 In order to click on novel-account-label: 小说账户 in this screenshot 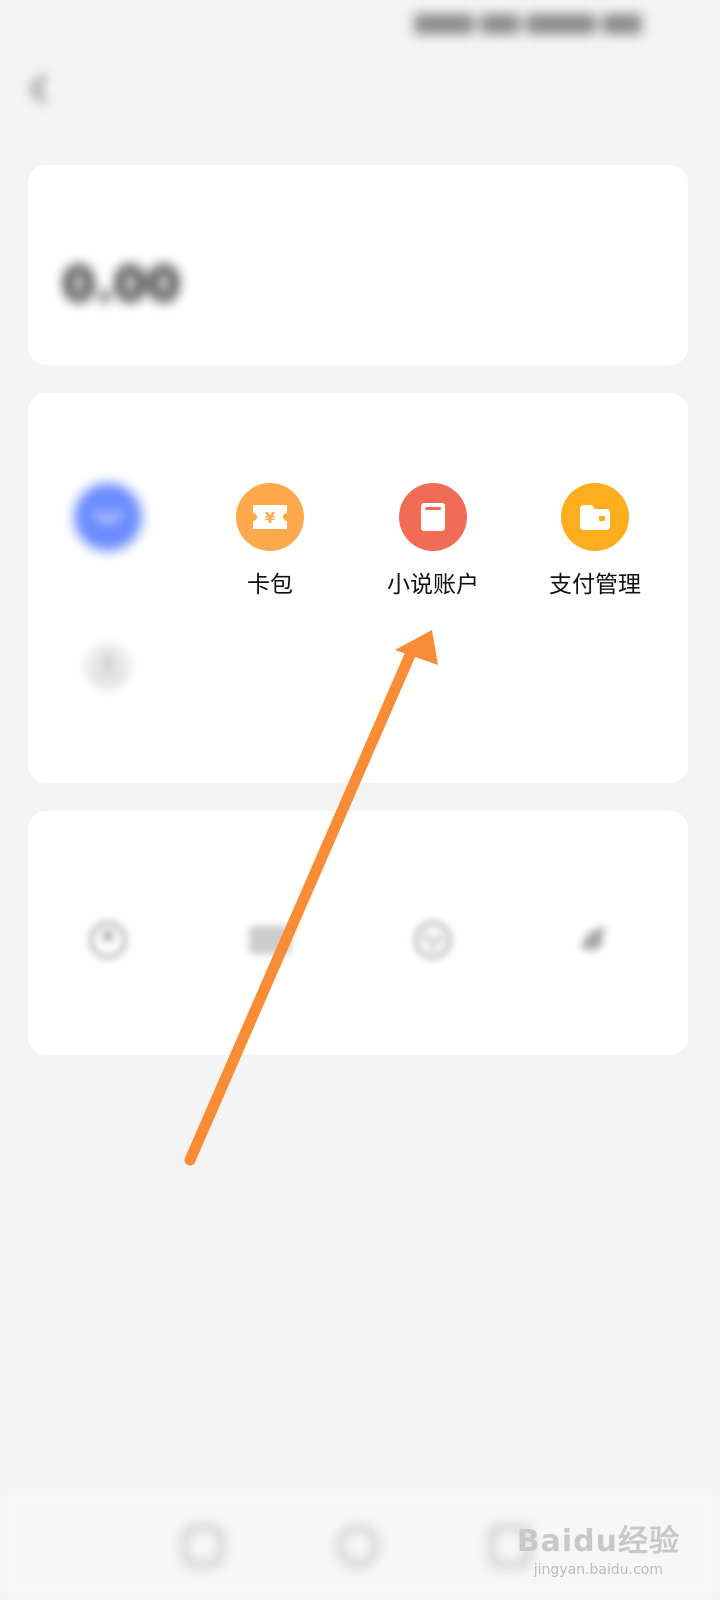, I will do `click(433, 585)`.